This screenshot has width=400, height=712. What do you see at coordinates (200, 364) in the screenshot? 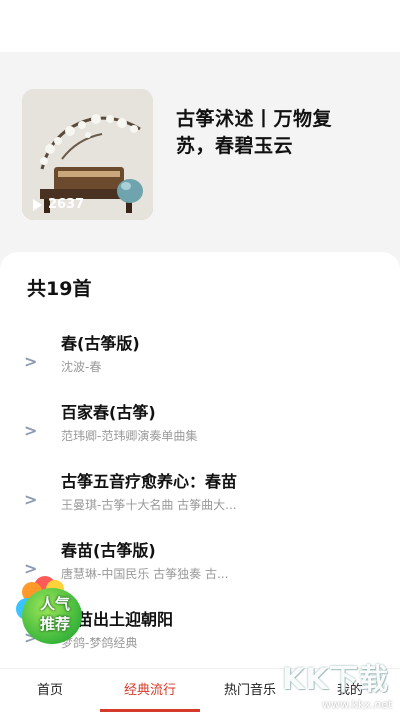
I see `list-item: > 春(古筝版) 沈波-春` at bounding box center [200, 364].